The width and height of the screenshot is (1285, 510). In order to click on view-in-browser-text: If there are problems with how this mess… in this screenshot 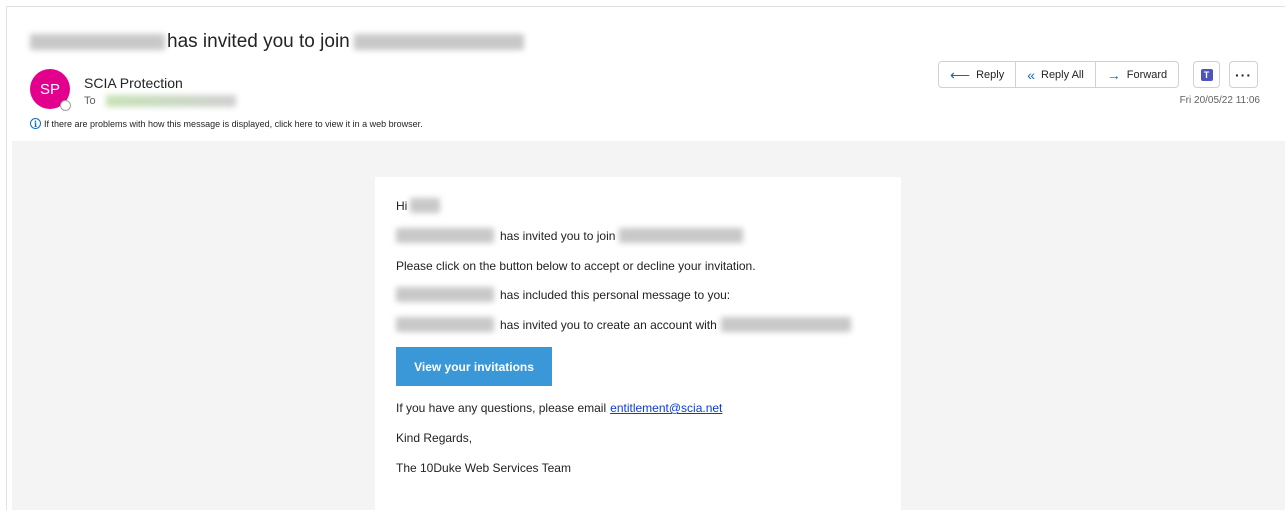, I will do `click(233, 124)`.